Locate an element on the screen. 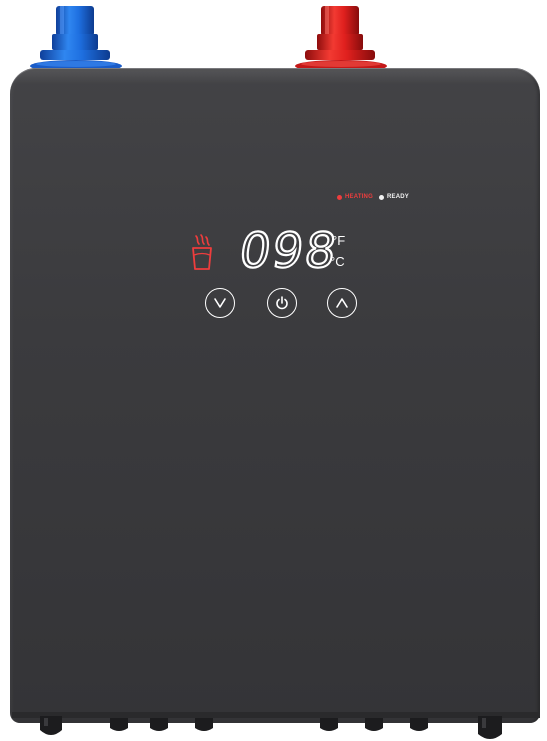 The height and width of the screenshot is (741, 547). ready-label: READY is located at coordinates (397, 197).